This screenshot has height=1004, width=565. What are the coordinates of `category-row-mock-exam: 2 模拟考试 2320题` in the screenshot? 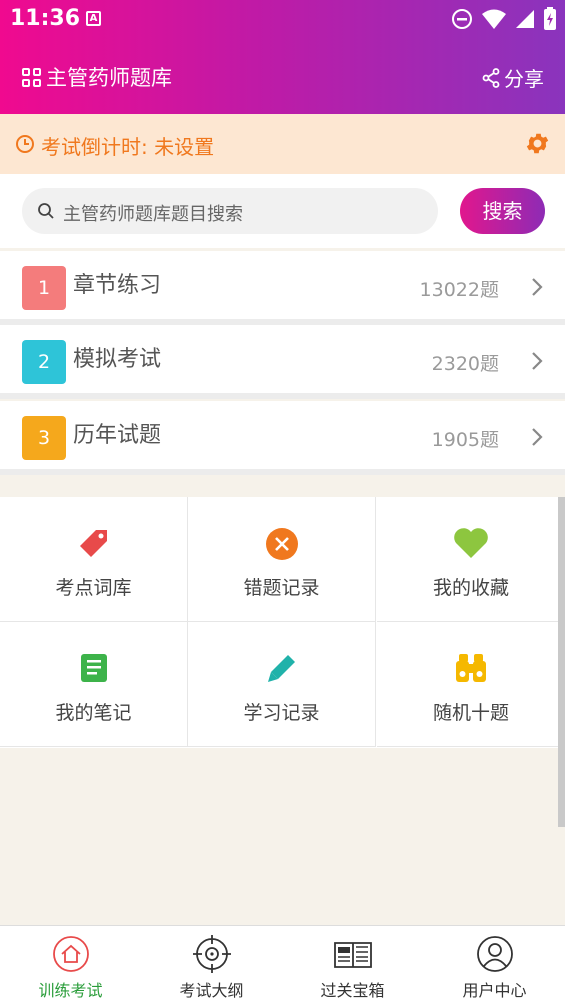 It's located at (282, 359).